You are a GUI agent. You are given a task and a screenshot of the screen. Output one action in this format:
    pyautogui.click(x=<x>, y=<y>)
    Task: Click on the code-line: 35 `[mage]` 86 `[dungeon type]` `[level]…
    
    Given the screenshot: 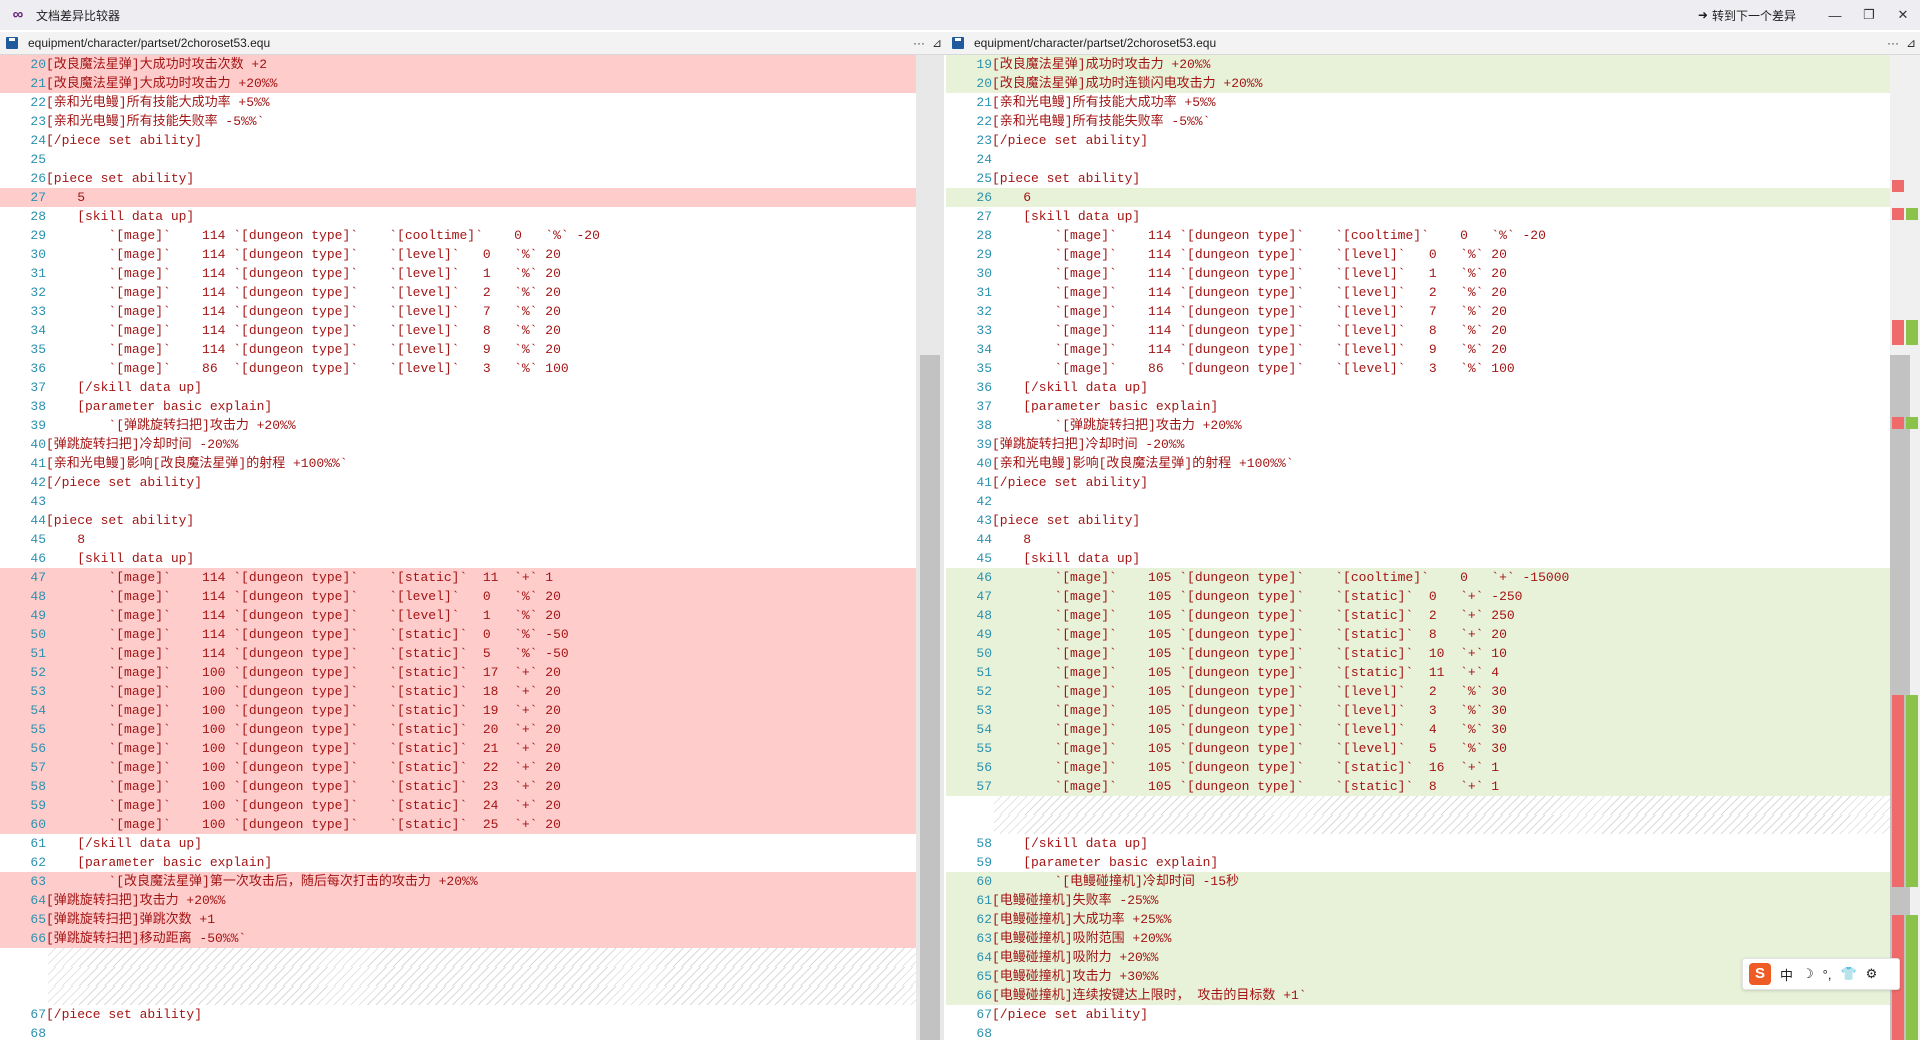 What is the action you would take?
    pyautogui.click(x=1418, y=368)
    